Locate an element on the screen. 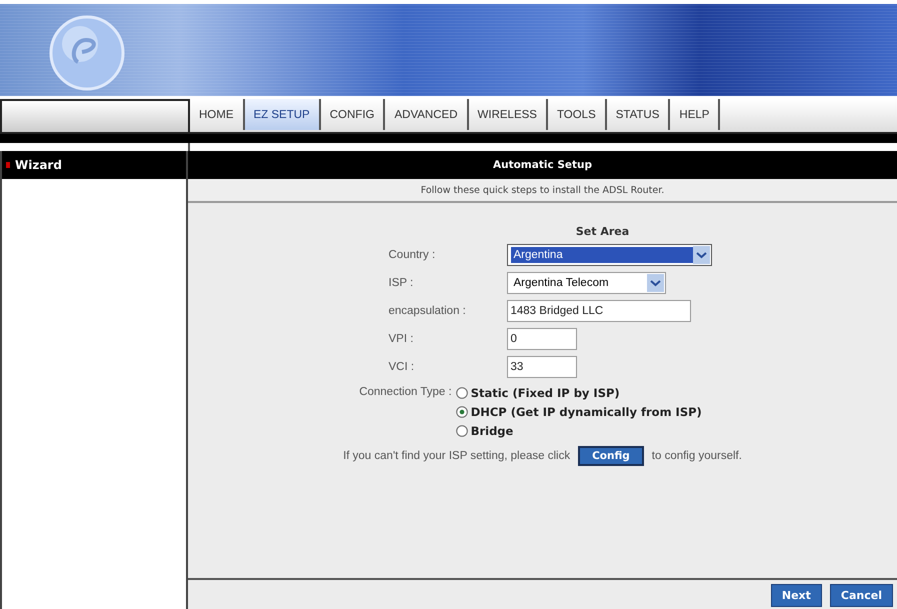 The image size is (897, 609). action-button: Cancel is located at coordinates (861, 595).